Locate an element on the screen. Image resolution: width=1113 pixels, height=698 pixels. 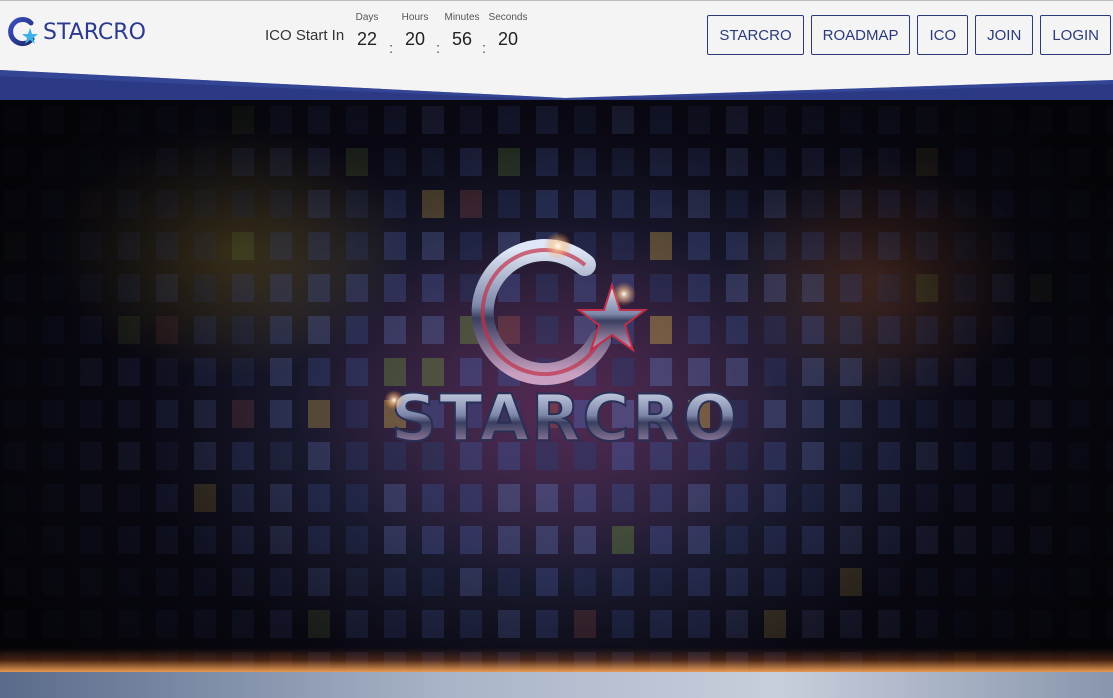
countdown-caption: Days is located at coordinates (367, 17).